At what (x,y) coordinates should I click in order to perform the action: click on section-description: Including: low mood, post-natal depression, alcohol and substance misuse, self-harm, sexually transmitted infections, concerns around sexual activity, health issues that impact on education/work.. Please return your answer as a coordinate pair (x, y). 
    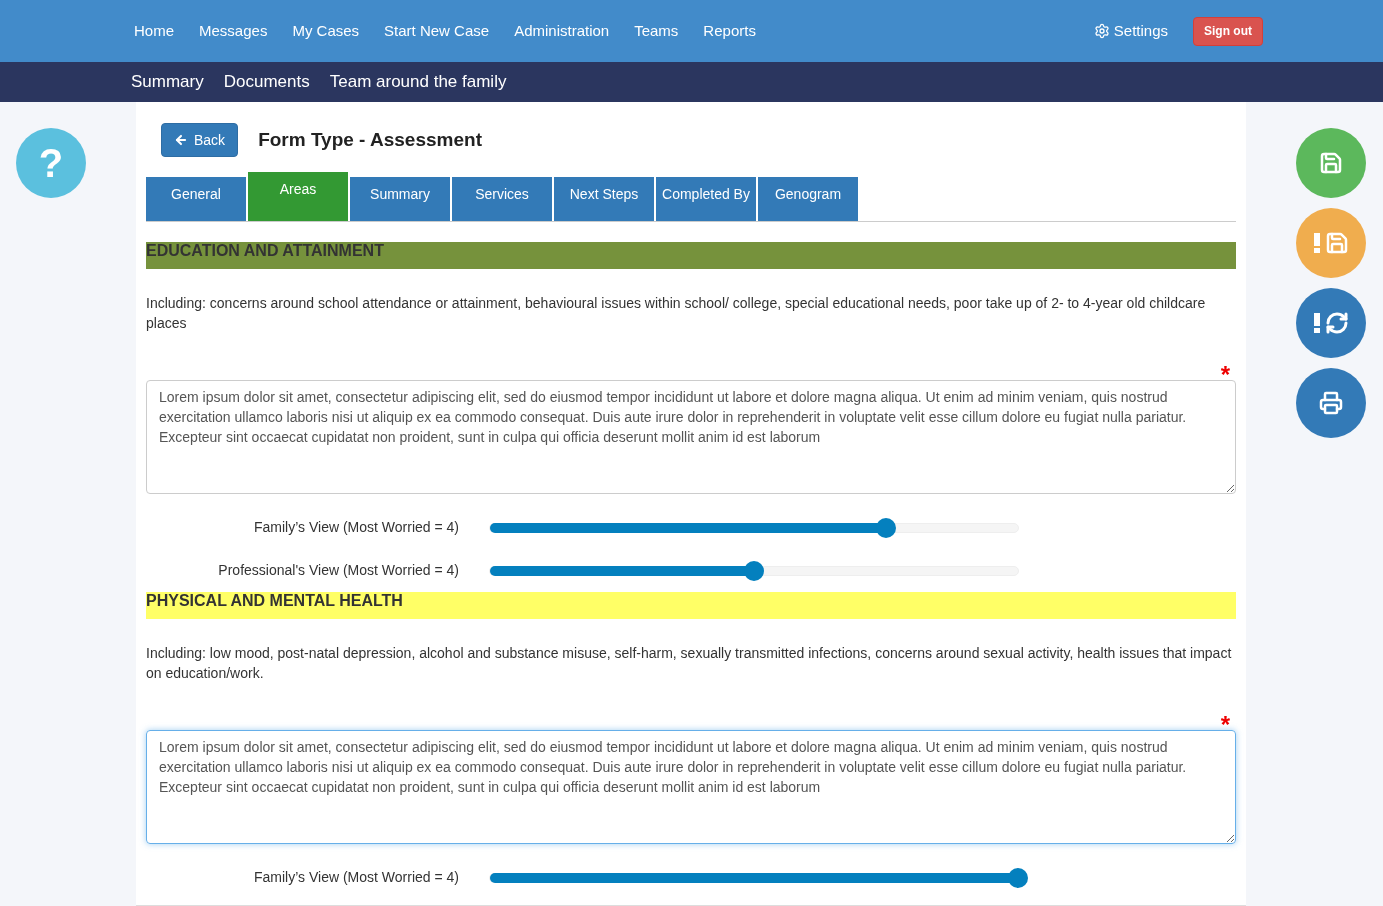
    Looking at the image, I should click on (689, 663).